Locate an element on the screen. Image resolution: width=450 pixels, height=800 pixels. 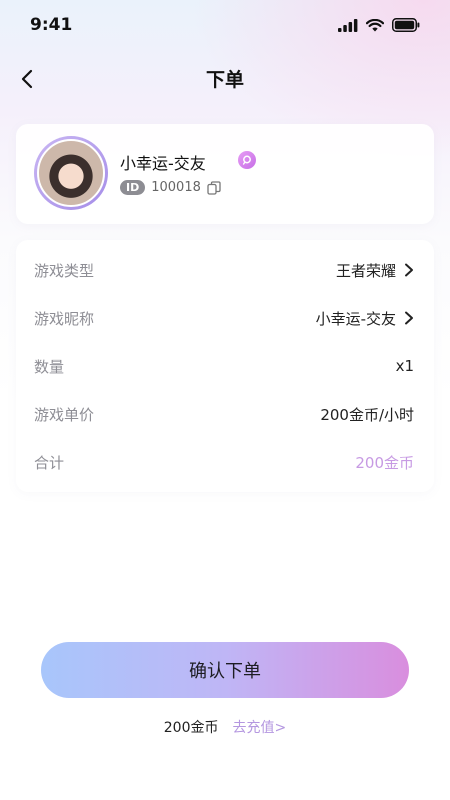
back-button is located at coordinates (27, 79).